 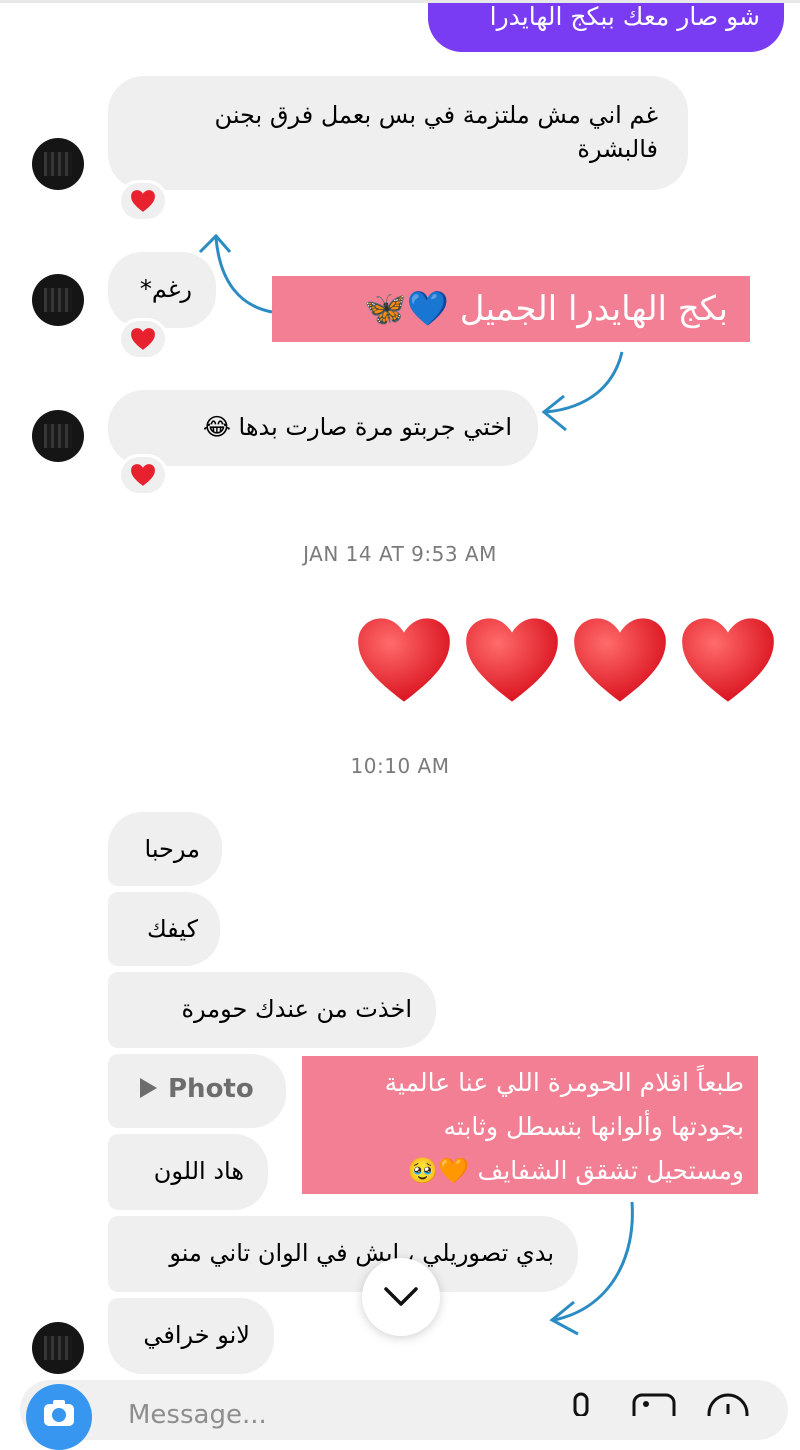 What do you see at coordinates (172, 929) in the screenshot?
I see `message-text: كيفك` at bounding box center [172, 929].